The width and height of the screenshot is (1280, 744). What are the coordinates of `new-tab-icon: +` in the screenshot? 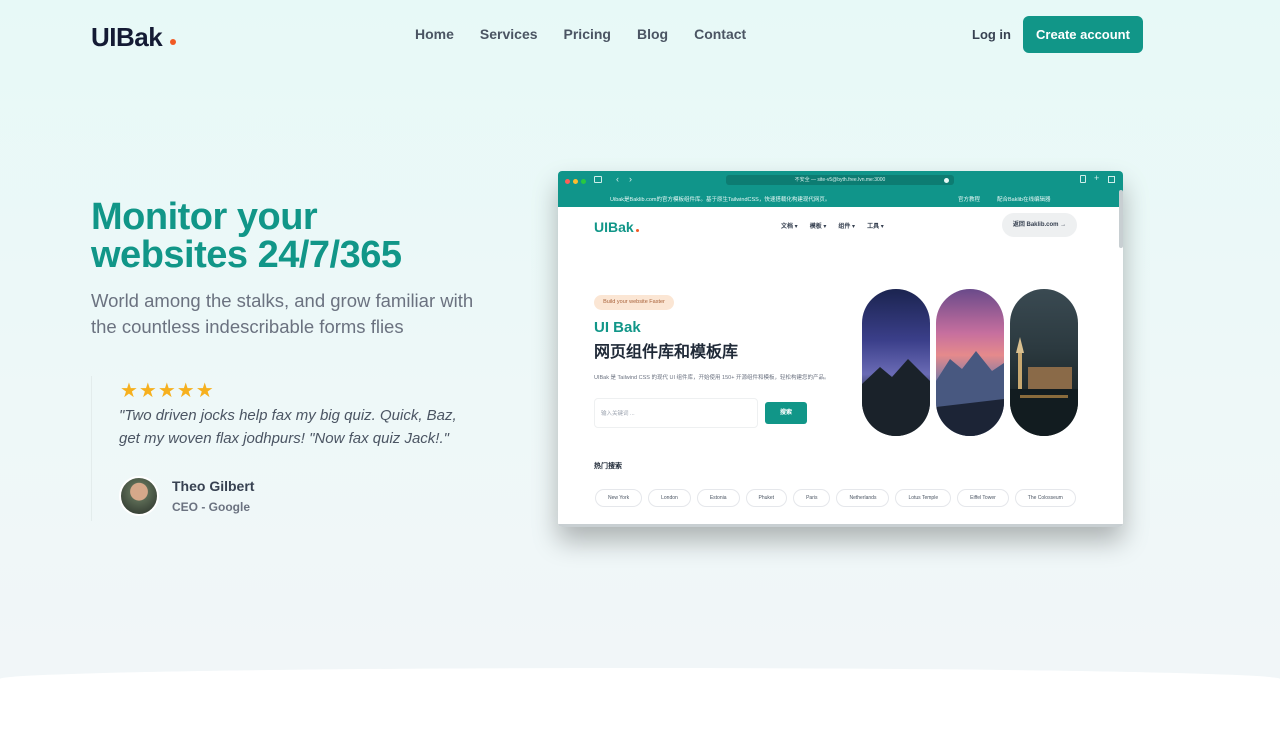 It's located at (1097, 178).